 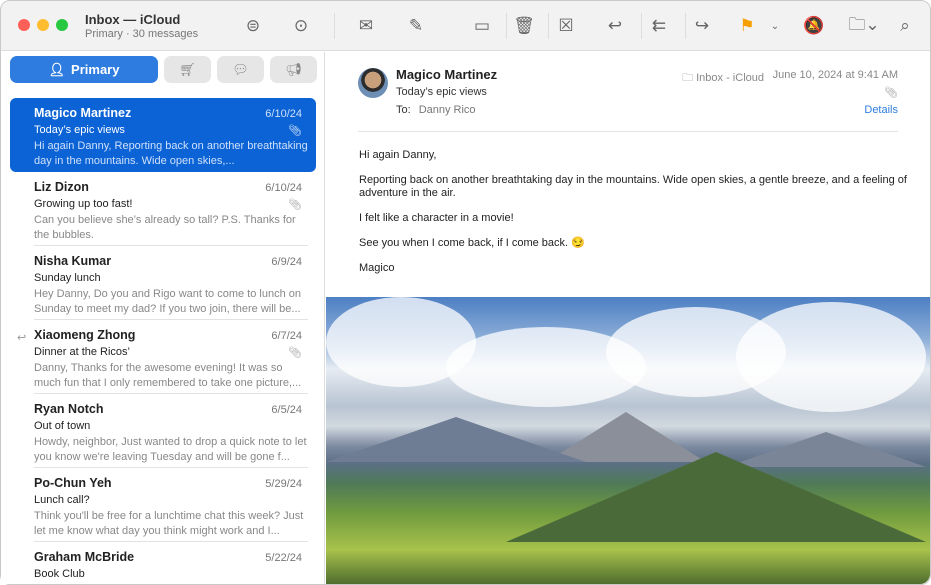 I want to click on reply-icon: ↩, so click(x=615, y=26).